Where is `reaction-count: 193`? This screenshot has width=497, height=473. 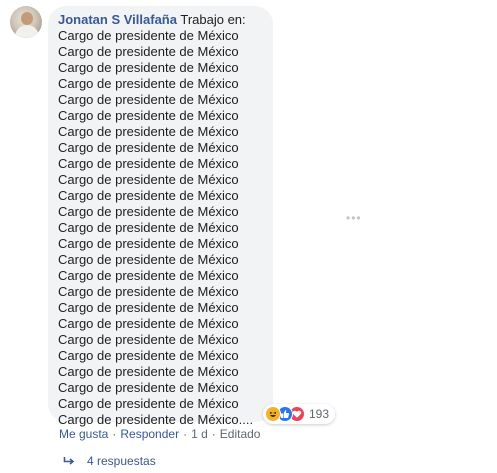 reaction-count: 193 is located at coordinates (319, 414).